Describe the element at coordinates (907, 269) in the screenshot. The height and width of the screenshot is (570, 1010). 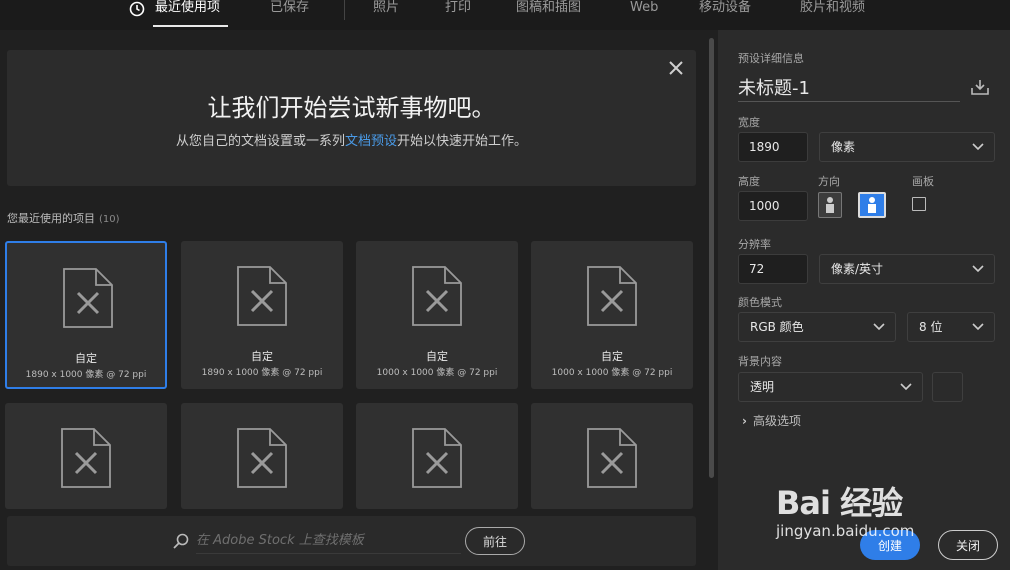
I see `resolution-unit-select: 像素/英寸` at that location.